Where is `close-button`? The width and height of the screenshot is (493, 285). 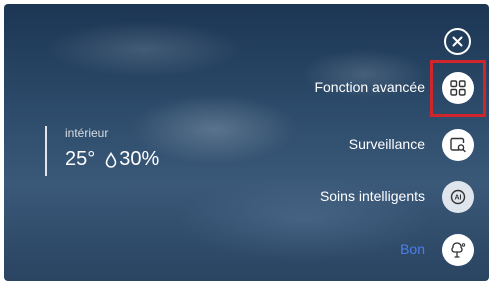 close-button is located at coordinates (457, 41).